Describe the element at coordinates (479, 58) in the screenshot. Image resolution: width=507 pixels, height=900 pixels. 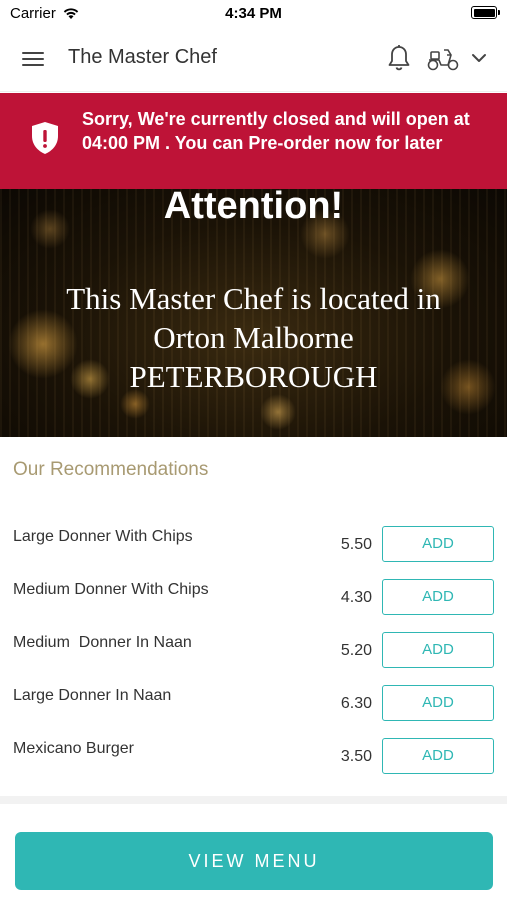
I see `chevron-down-icon` at that location.